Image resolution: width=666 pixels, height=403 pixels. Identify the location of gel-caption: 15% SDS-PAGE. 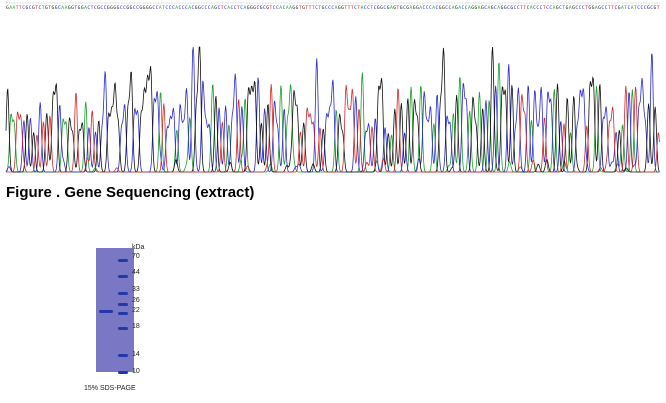
(110, 388).